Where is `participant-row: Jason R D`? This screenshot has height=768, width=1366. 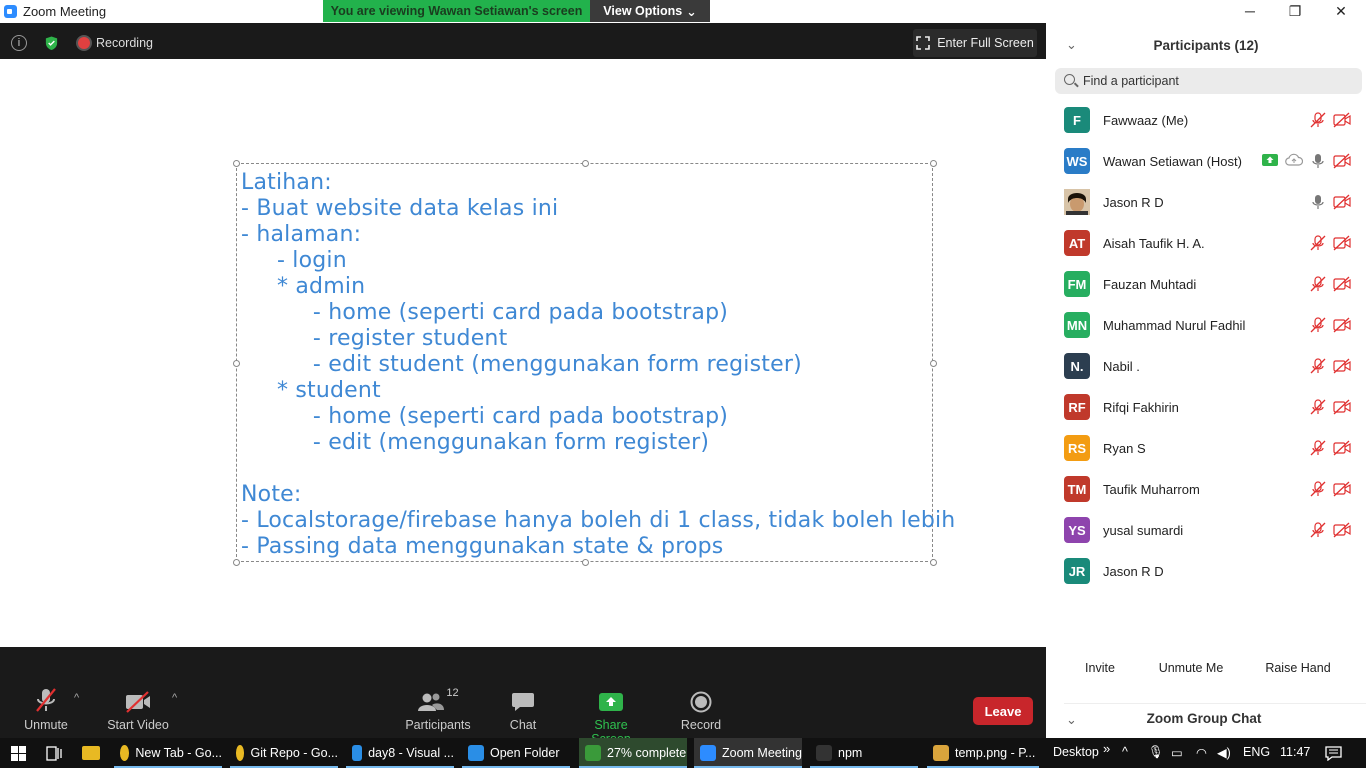 participant-row: Jason R D is located at coordinates (1206, 202).